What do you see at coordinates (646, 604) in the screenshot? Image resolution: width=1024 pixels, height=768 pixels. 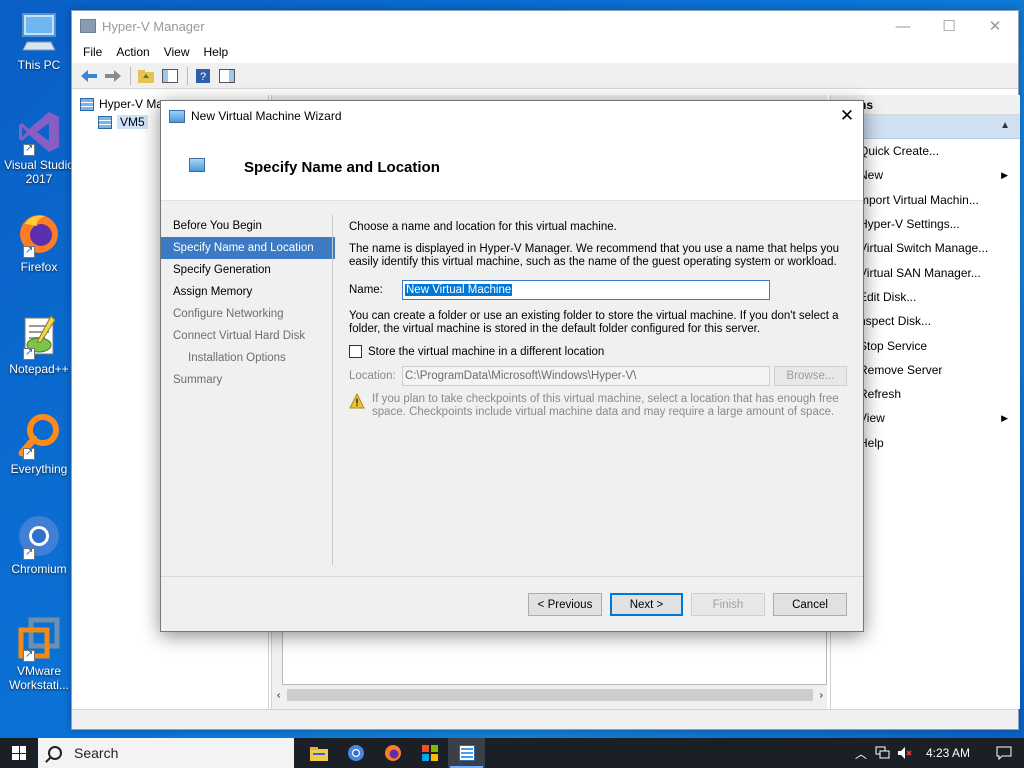 I see `next-button: Next >` at bounding box center [646, 604].